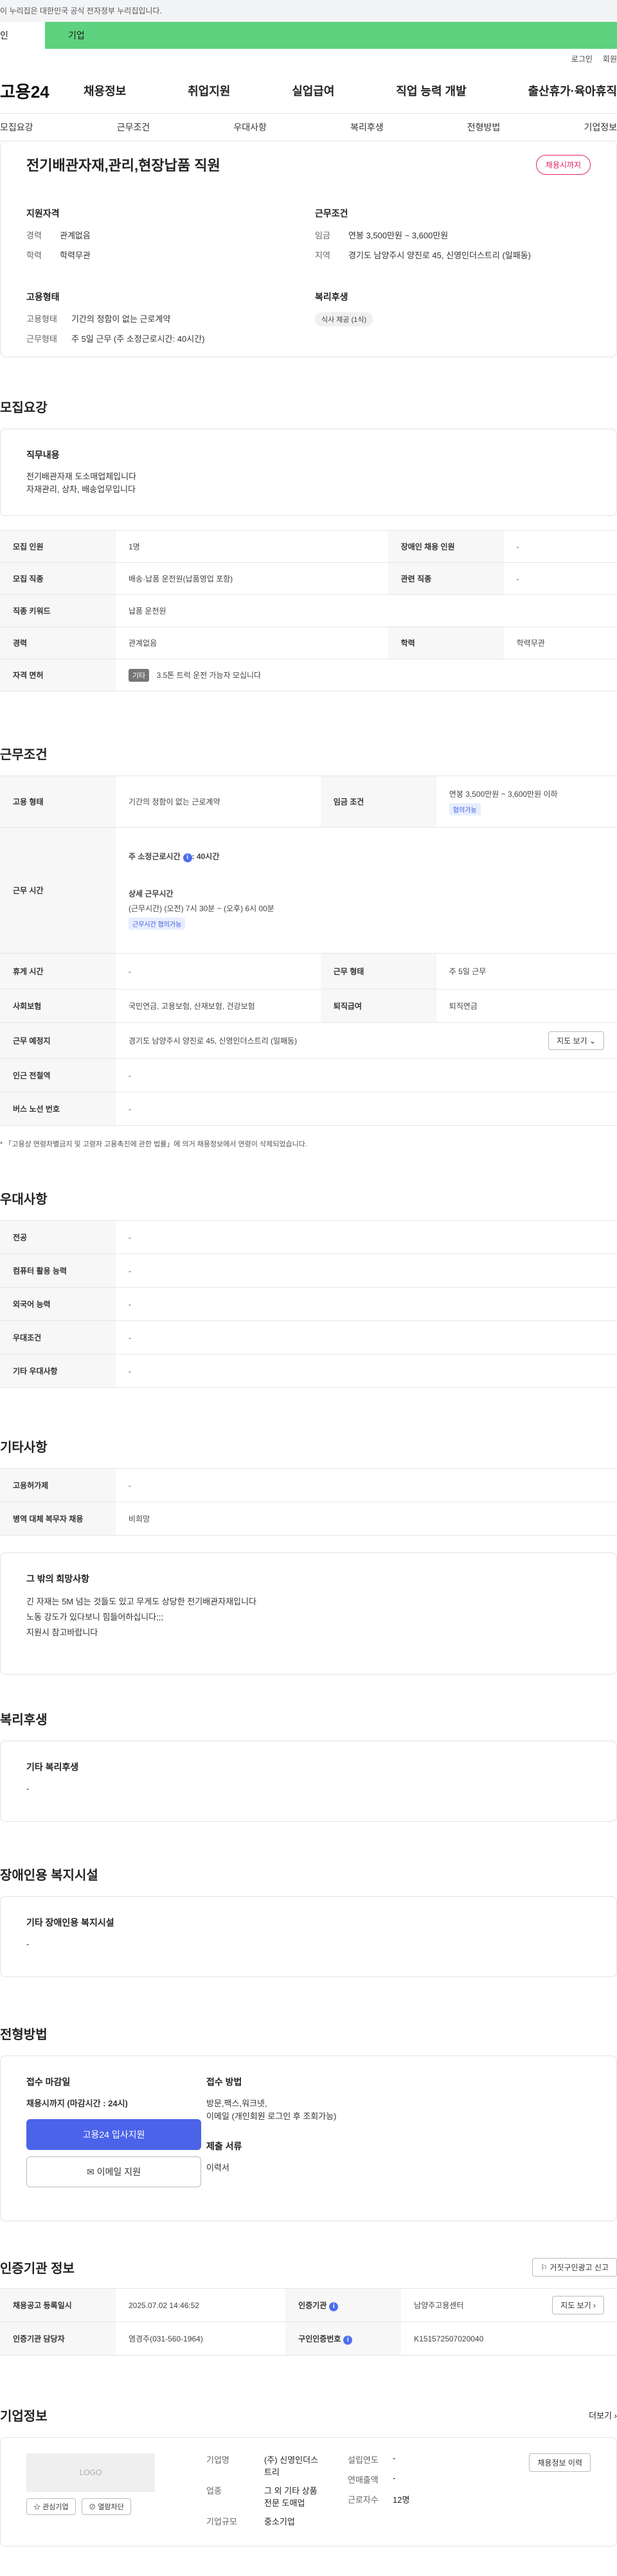 Image resolution: width=617 pixels, height=2576 pixels. Describe the element at coordinates (58, 2305) in the screenshot. I see `label: 채용공고 등록일시` at that location.